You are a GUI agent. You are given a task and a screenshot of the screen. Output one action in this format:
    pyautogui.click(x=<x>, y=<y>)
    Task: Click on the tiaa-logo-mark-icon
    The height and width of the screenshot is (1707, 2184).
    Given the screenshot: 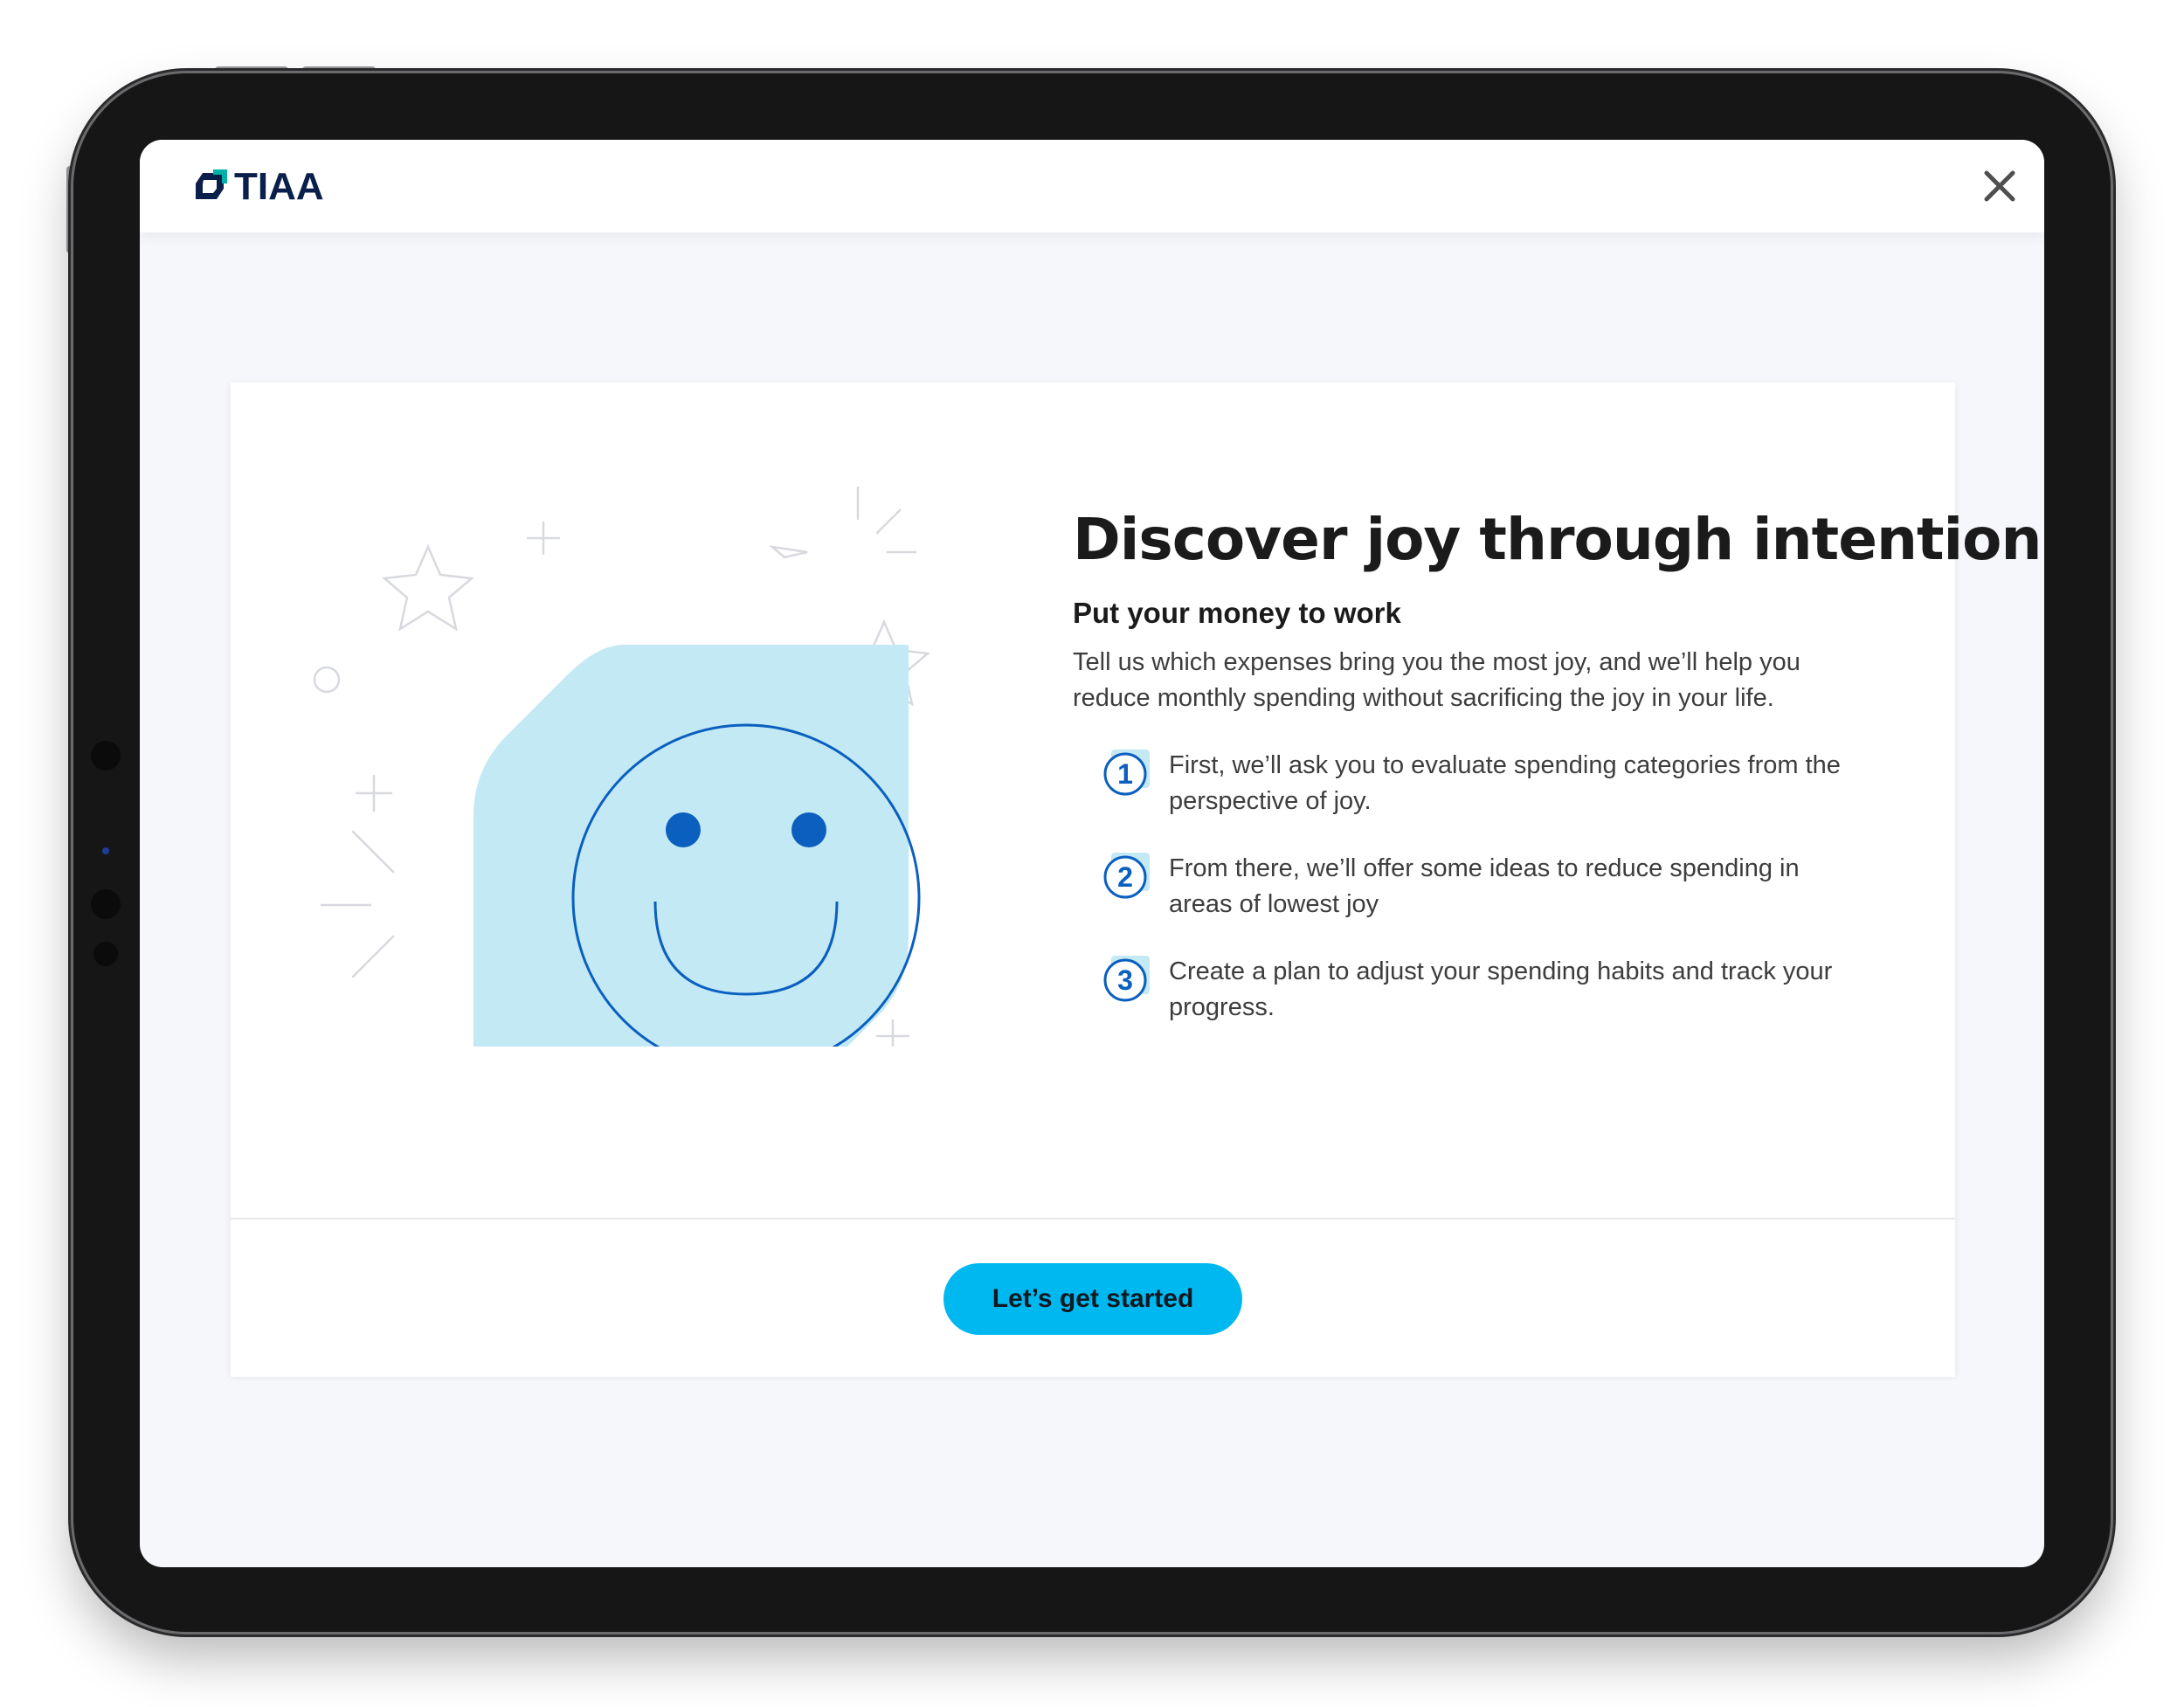 What is the action you would take?
    pyautogui.click(x=211, y=184)
    